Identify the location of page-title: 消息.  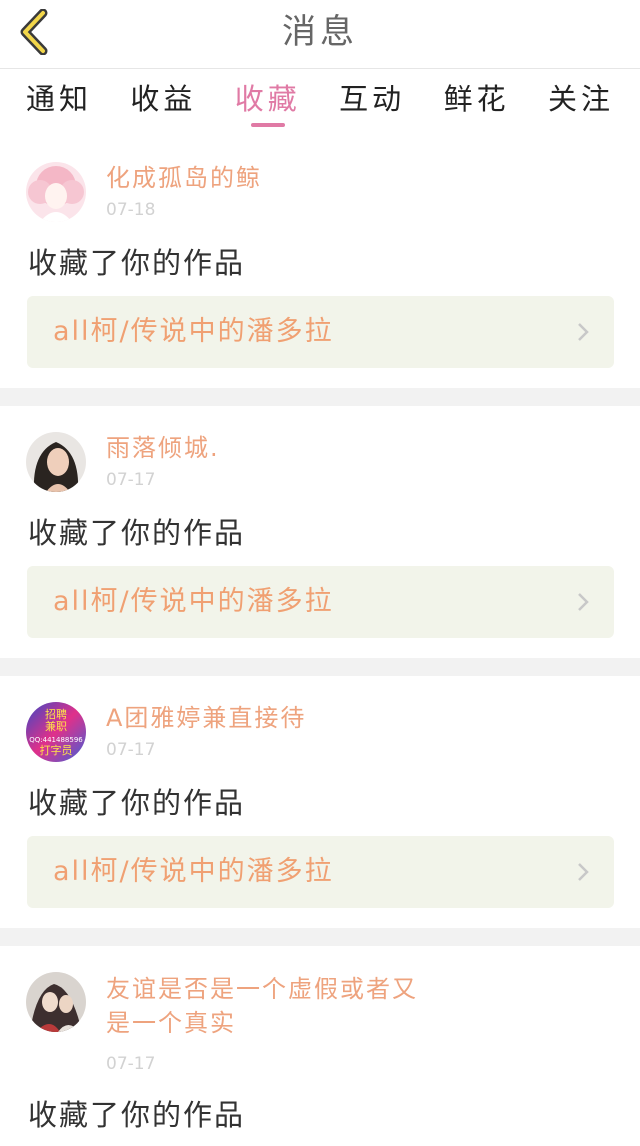
(320, 32).